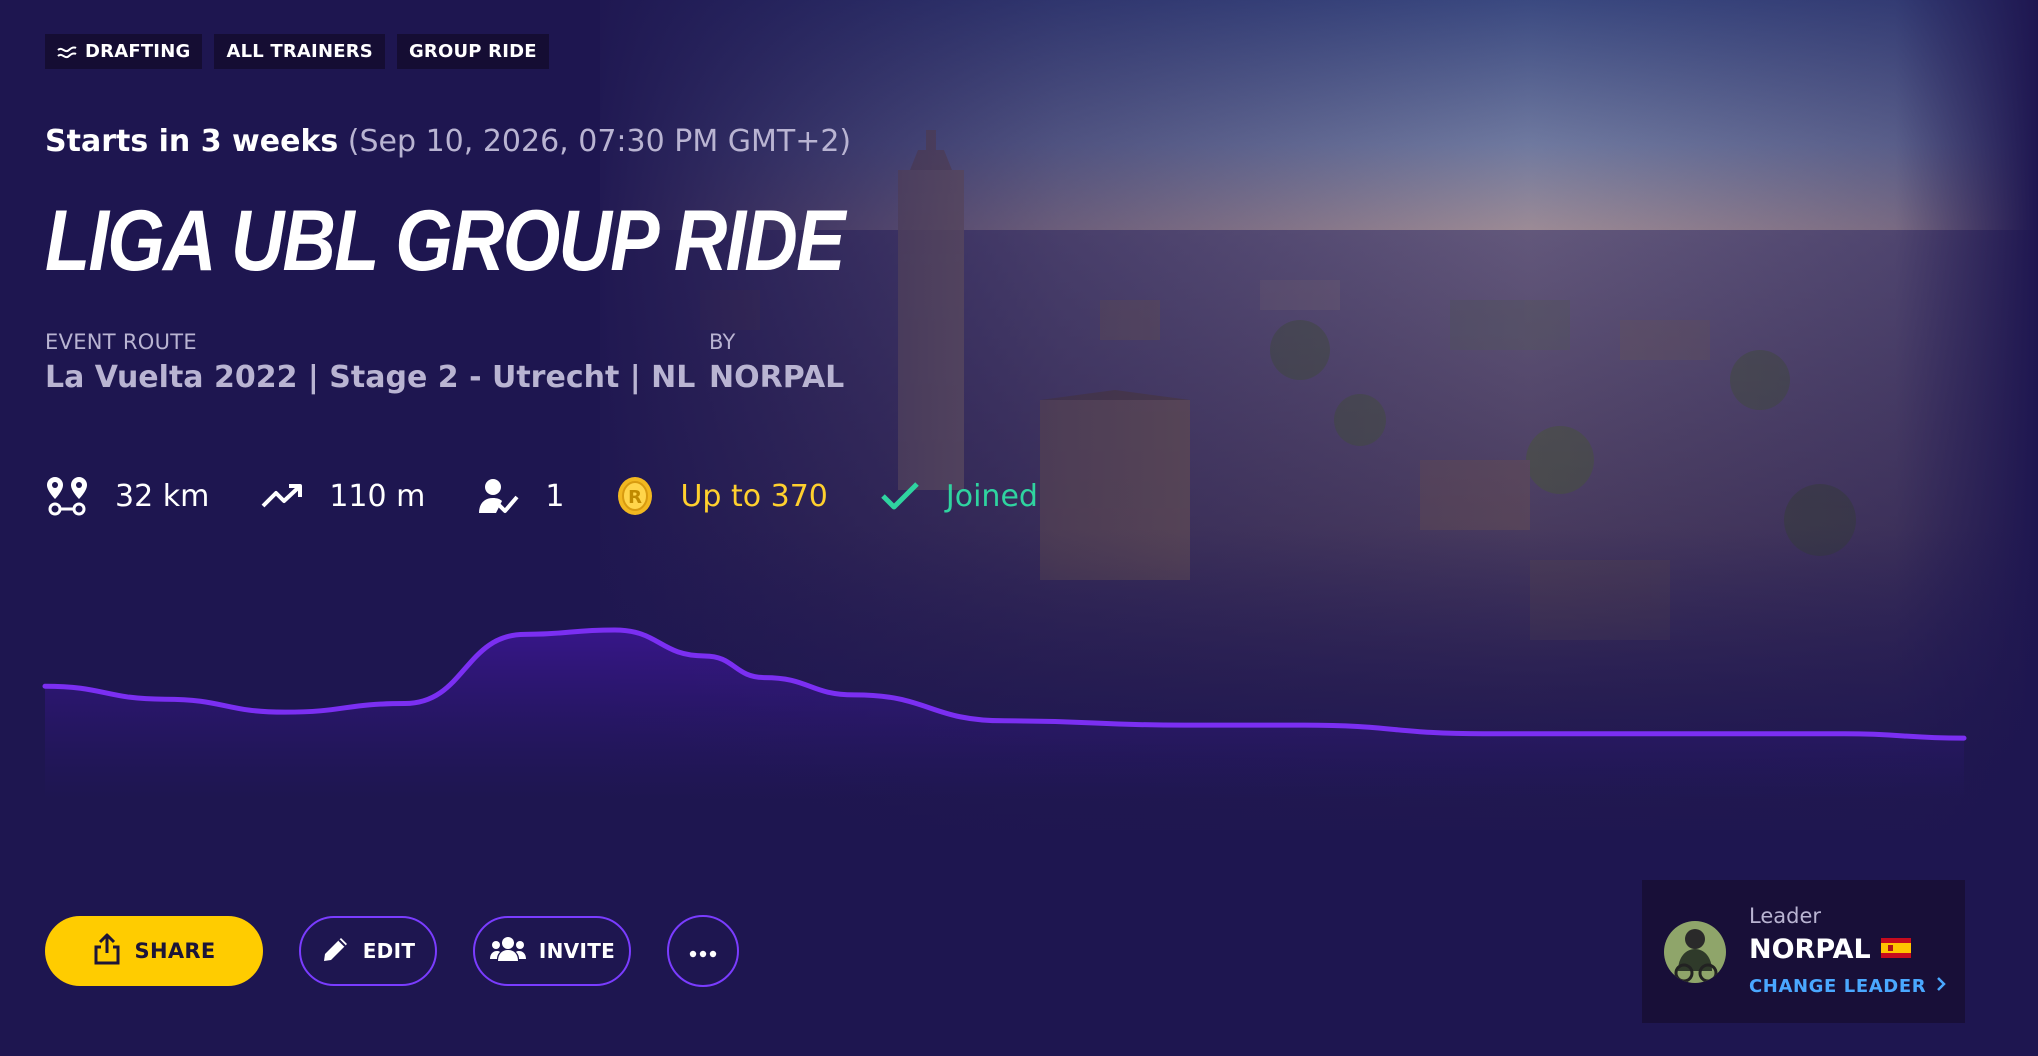 This screenshot has height=1056, width=2038. Describe the element at coordinates (1785, 916) in the screenshot. I see `leader-label: Leader` at that location.